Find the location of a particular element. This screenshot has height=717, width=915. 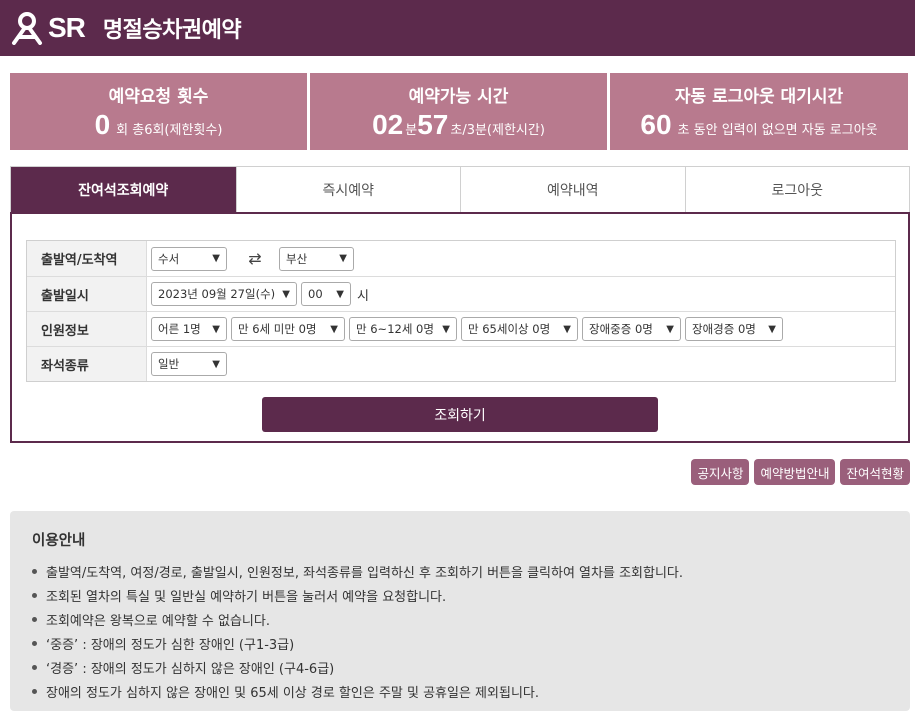

severe-disability-count-select: 장애중증 0명 ▼ is located at coordinates (631, 329).